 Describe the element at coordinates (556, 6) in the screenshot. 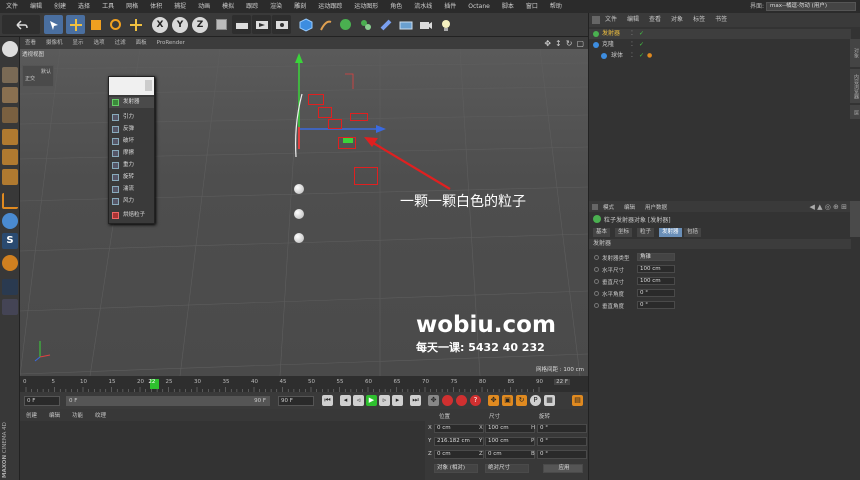

I see `menu-help: 帮助` at that location.